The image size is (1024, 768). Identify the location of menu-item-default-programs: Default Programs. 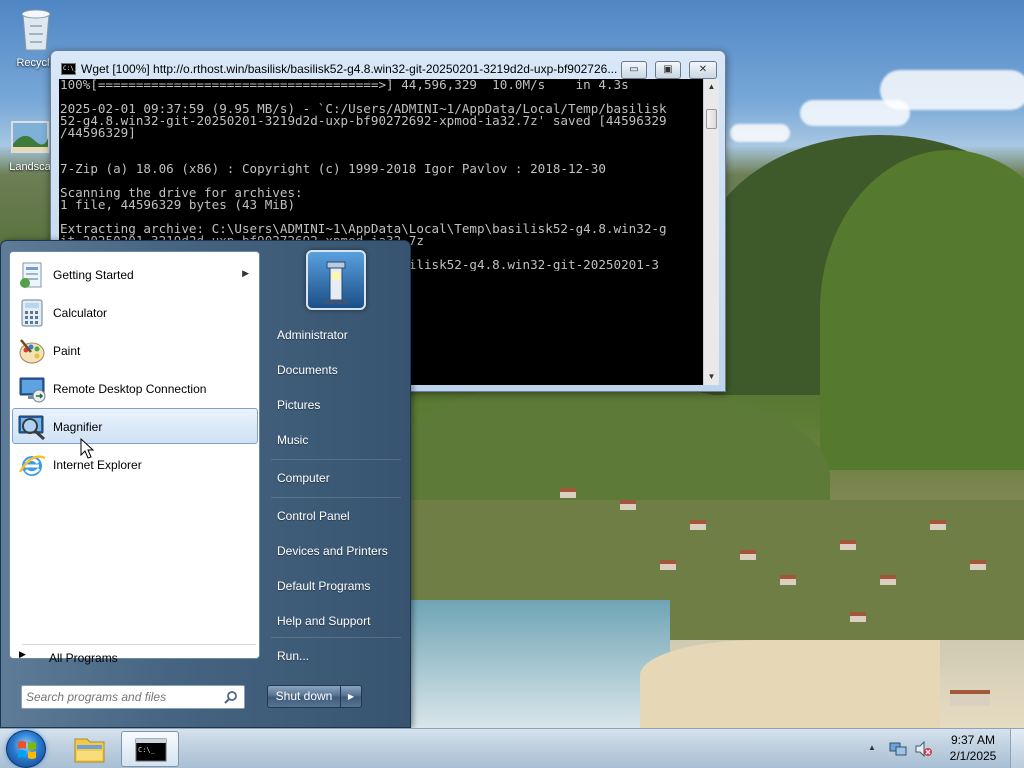
(335, 586).